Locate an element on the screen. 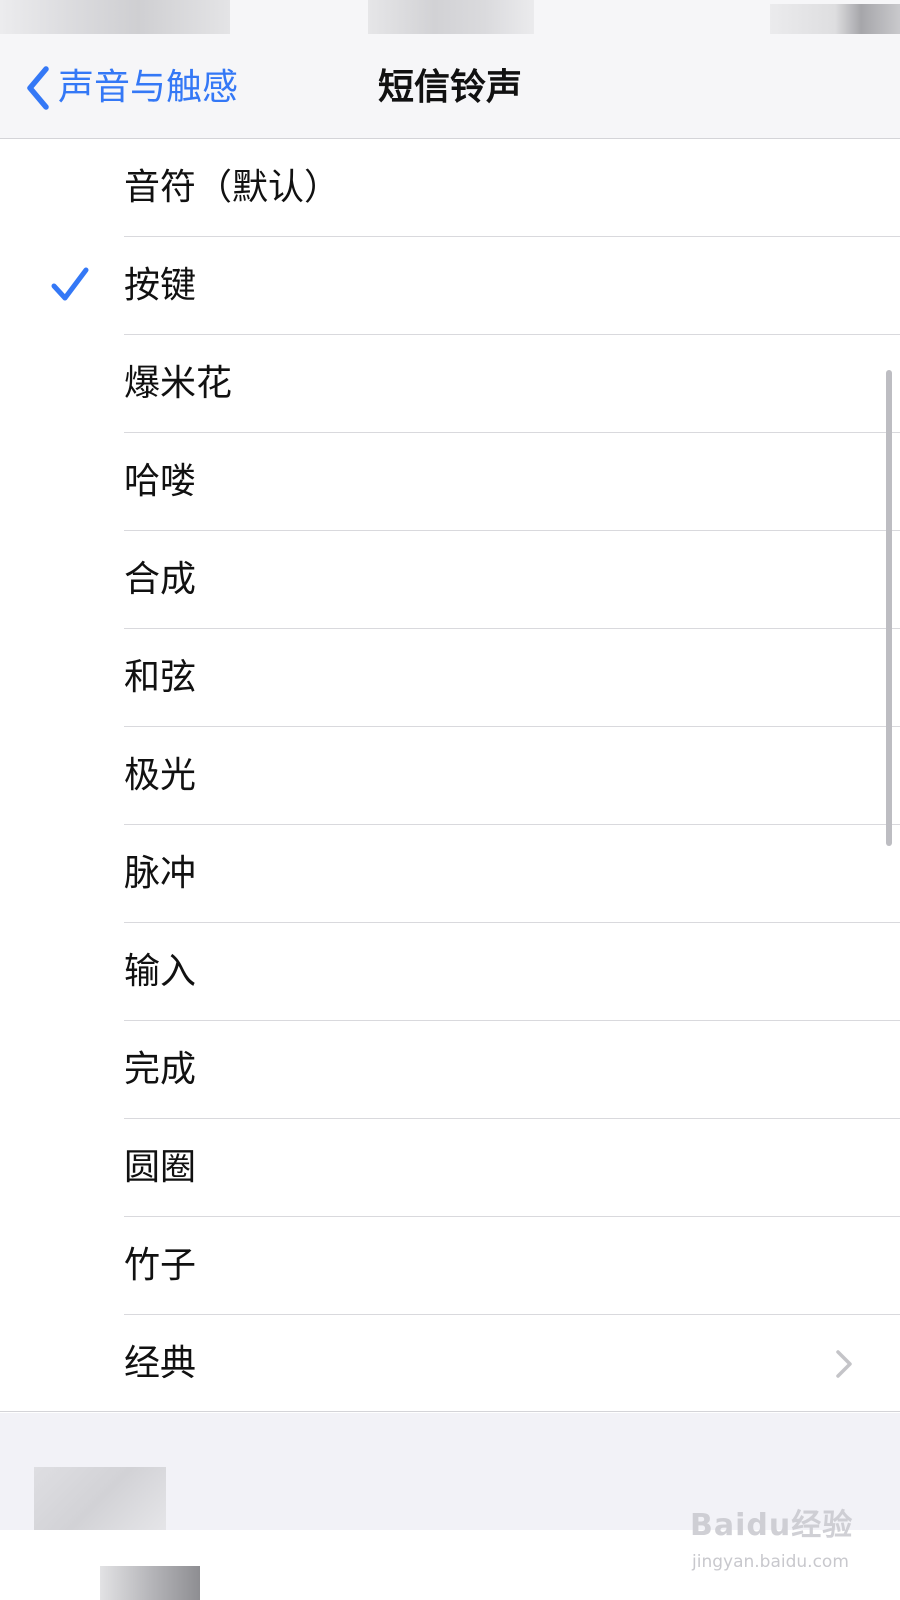 This screenshot has height=1600, width=900. tone-row: 输入 is located at coordinates (450, 972).